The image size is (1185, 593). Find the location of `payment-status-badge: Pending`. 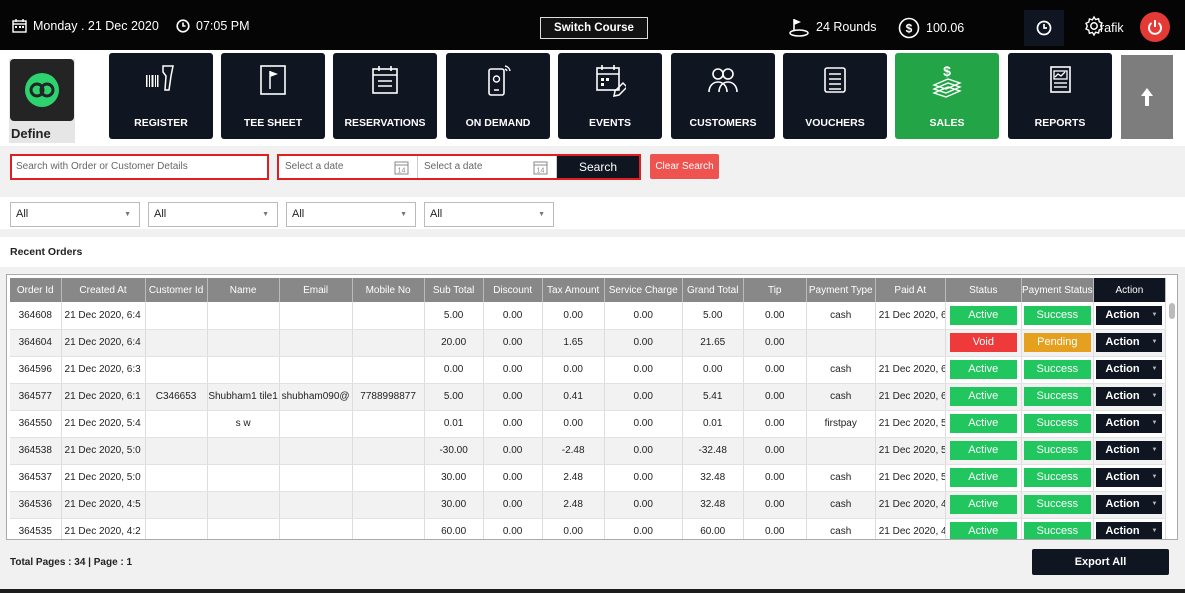

payment-status-badge: Pending is located at coordinates (1057, 342).